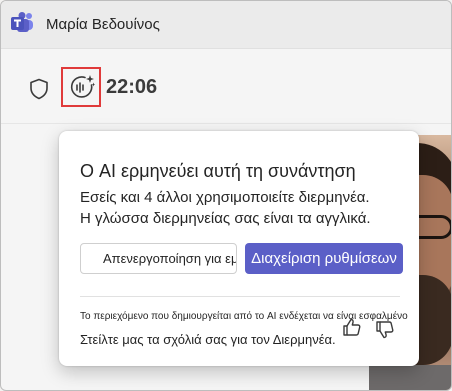 This screenshot has width=452, height=391. I want to click on title-bar: Μαρία Βεδουίνος, so click(226, 25).